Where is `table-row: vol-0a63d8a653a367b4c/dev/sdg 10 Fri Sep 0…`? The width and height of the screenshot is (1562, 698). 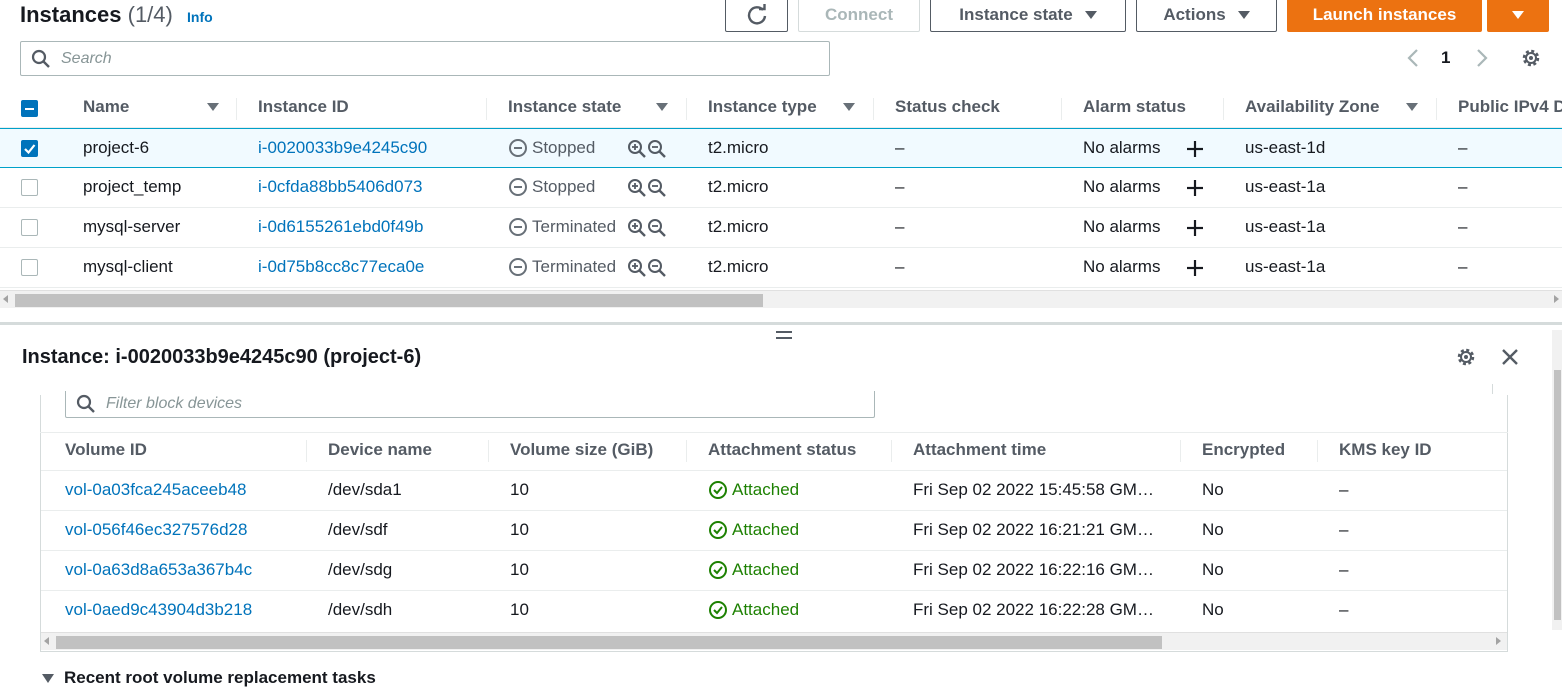
table-row: vol-0a63d8a653a367b4c/dev/sdg 10 Fri Sep 0… is located at coordinates (774, 570).